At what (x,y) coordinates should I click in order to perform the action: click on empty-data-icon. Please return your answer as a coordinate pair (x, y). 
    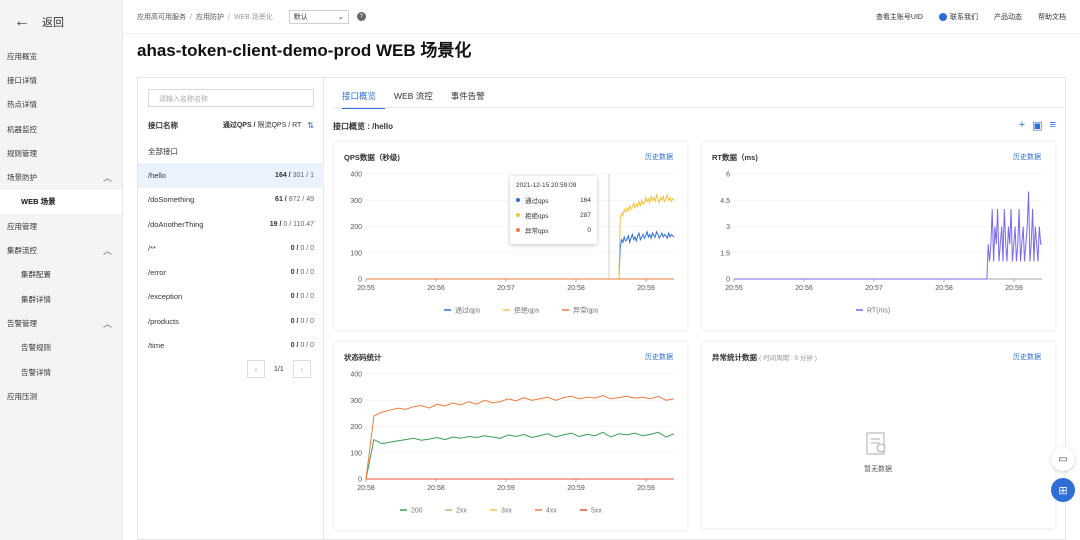
    Looking at the image, I should click on (876, 443).